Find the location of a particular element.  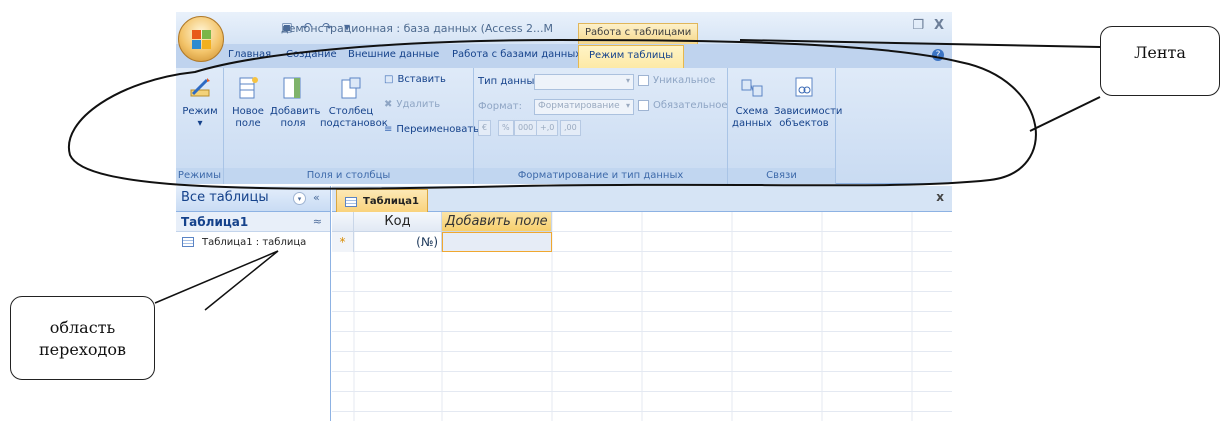

add-fields-button: Добавить поля is located at coordinates (295, 103).